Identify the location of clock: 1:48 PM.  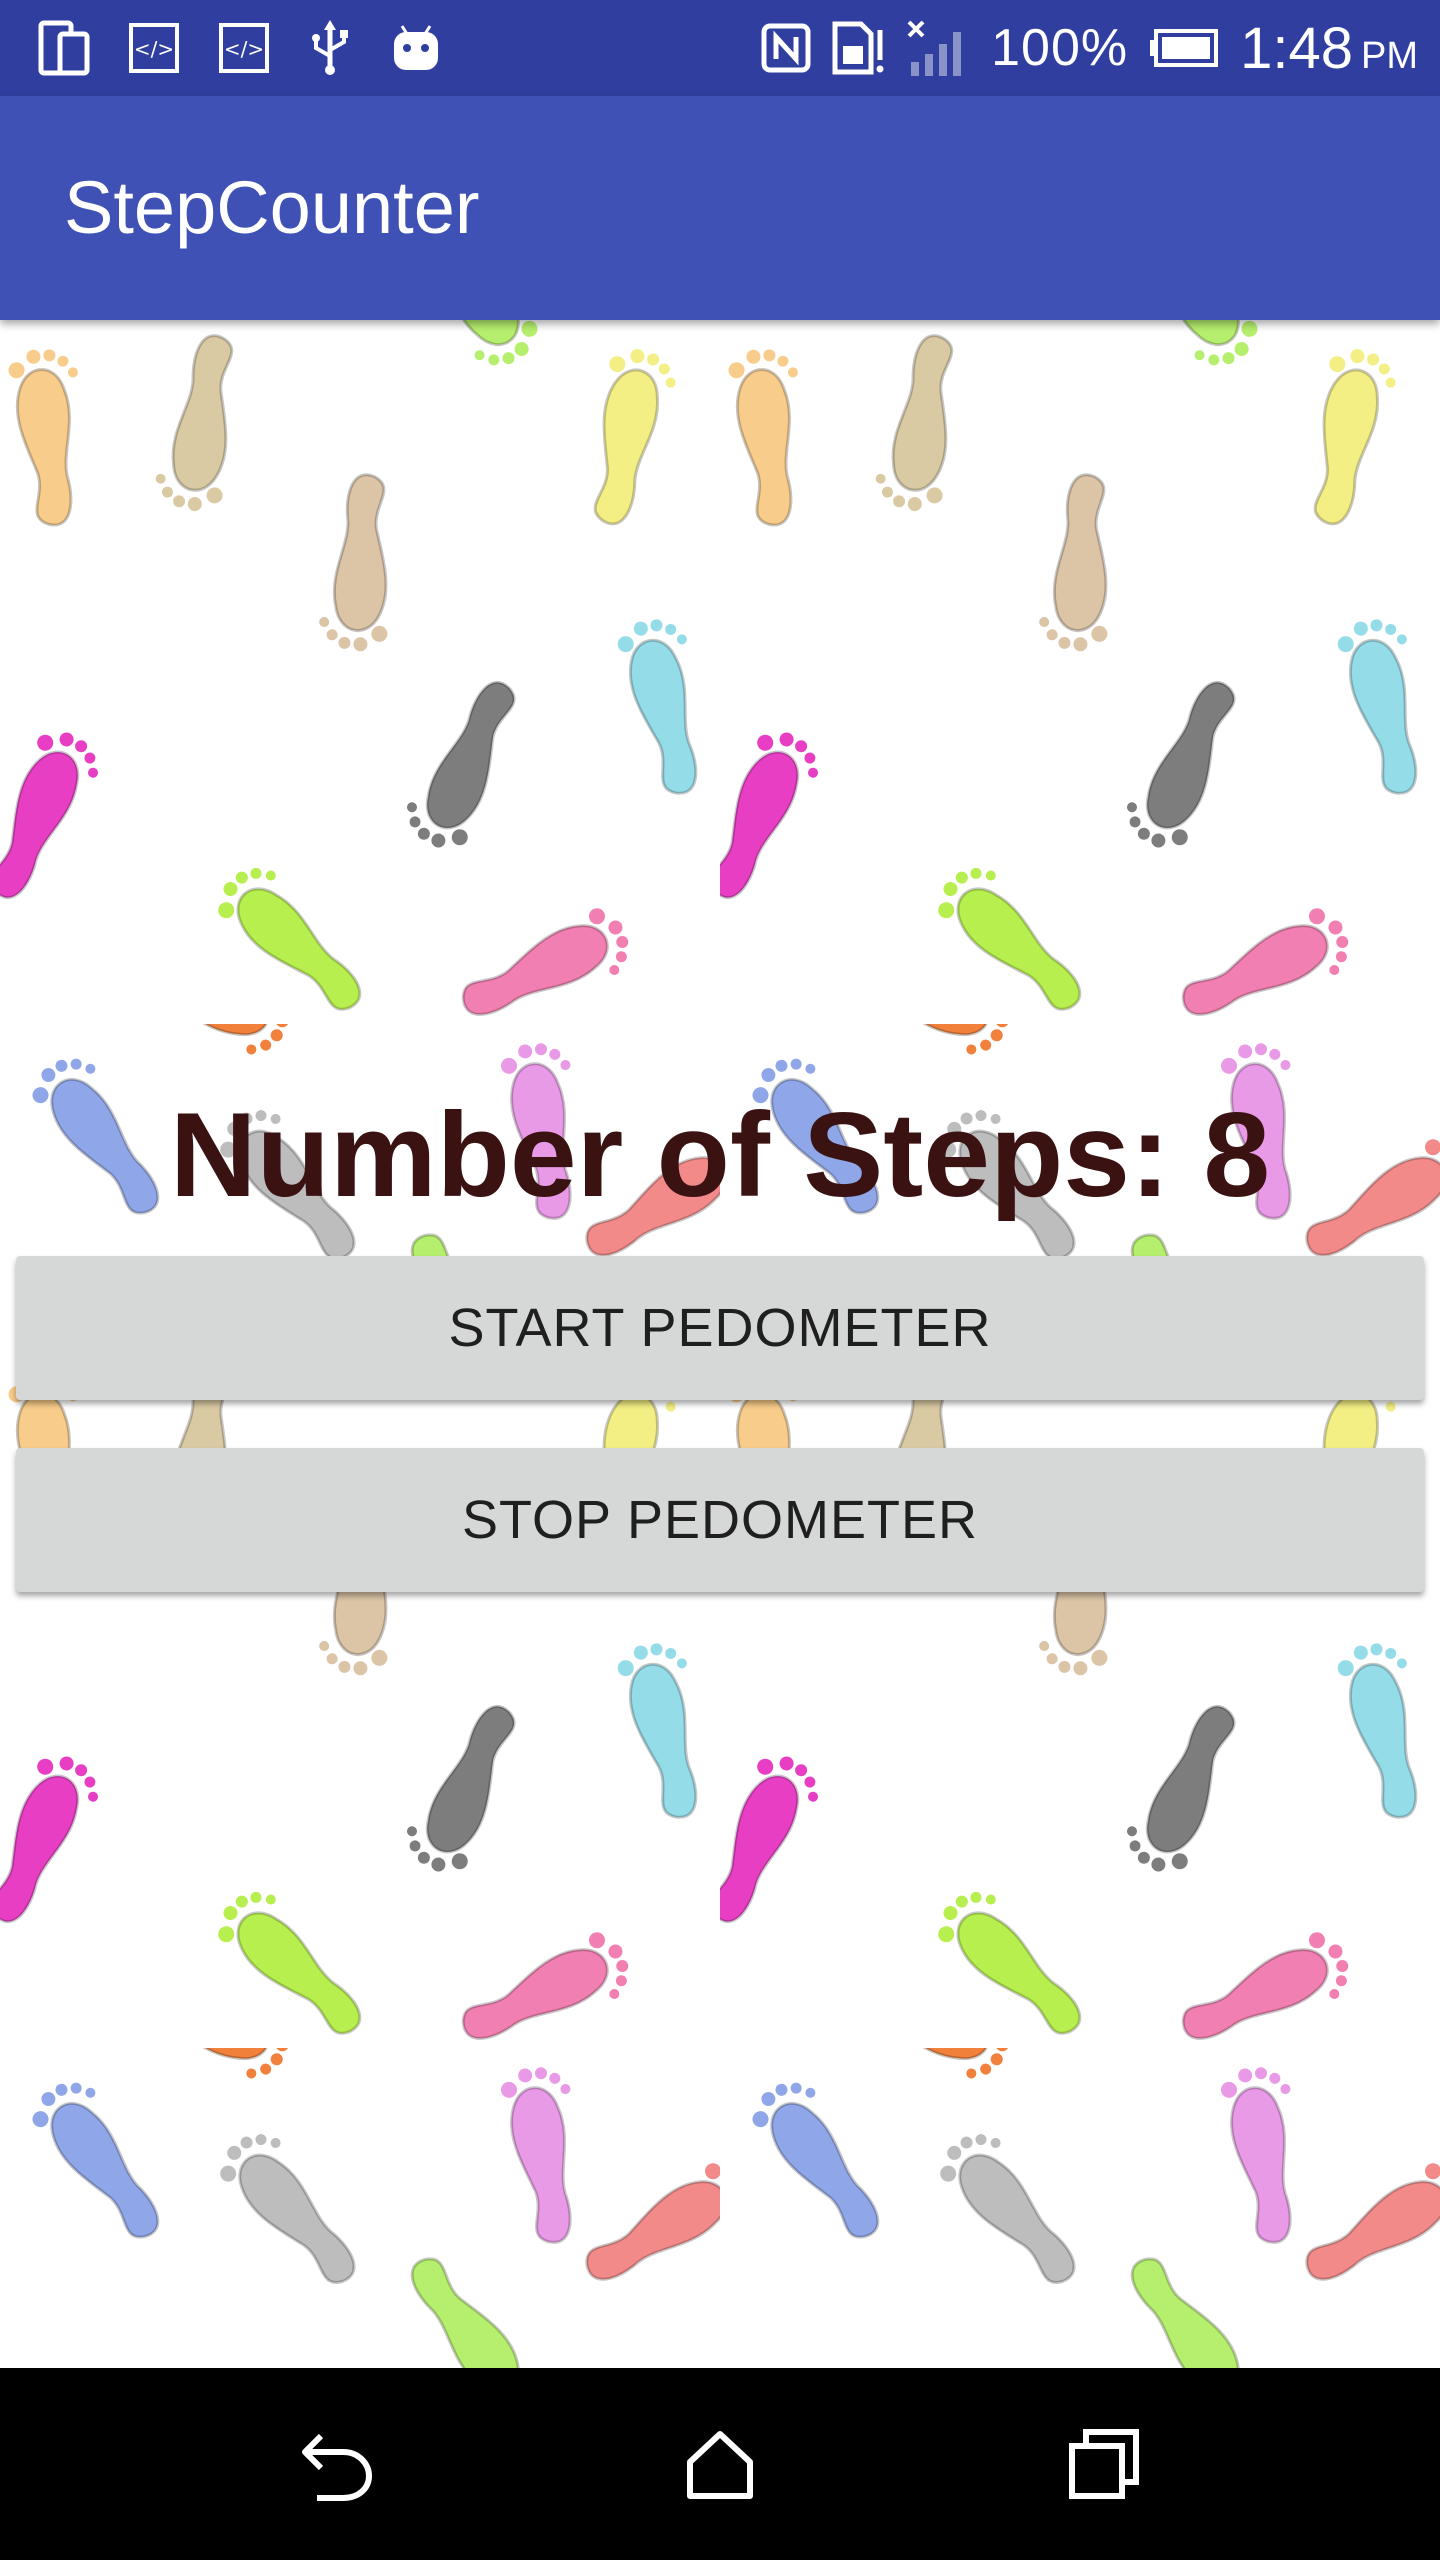
(1329, 48).